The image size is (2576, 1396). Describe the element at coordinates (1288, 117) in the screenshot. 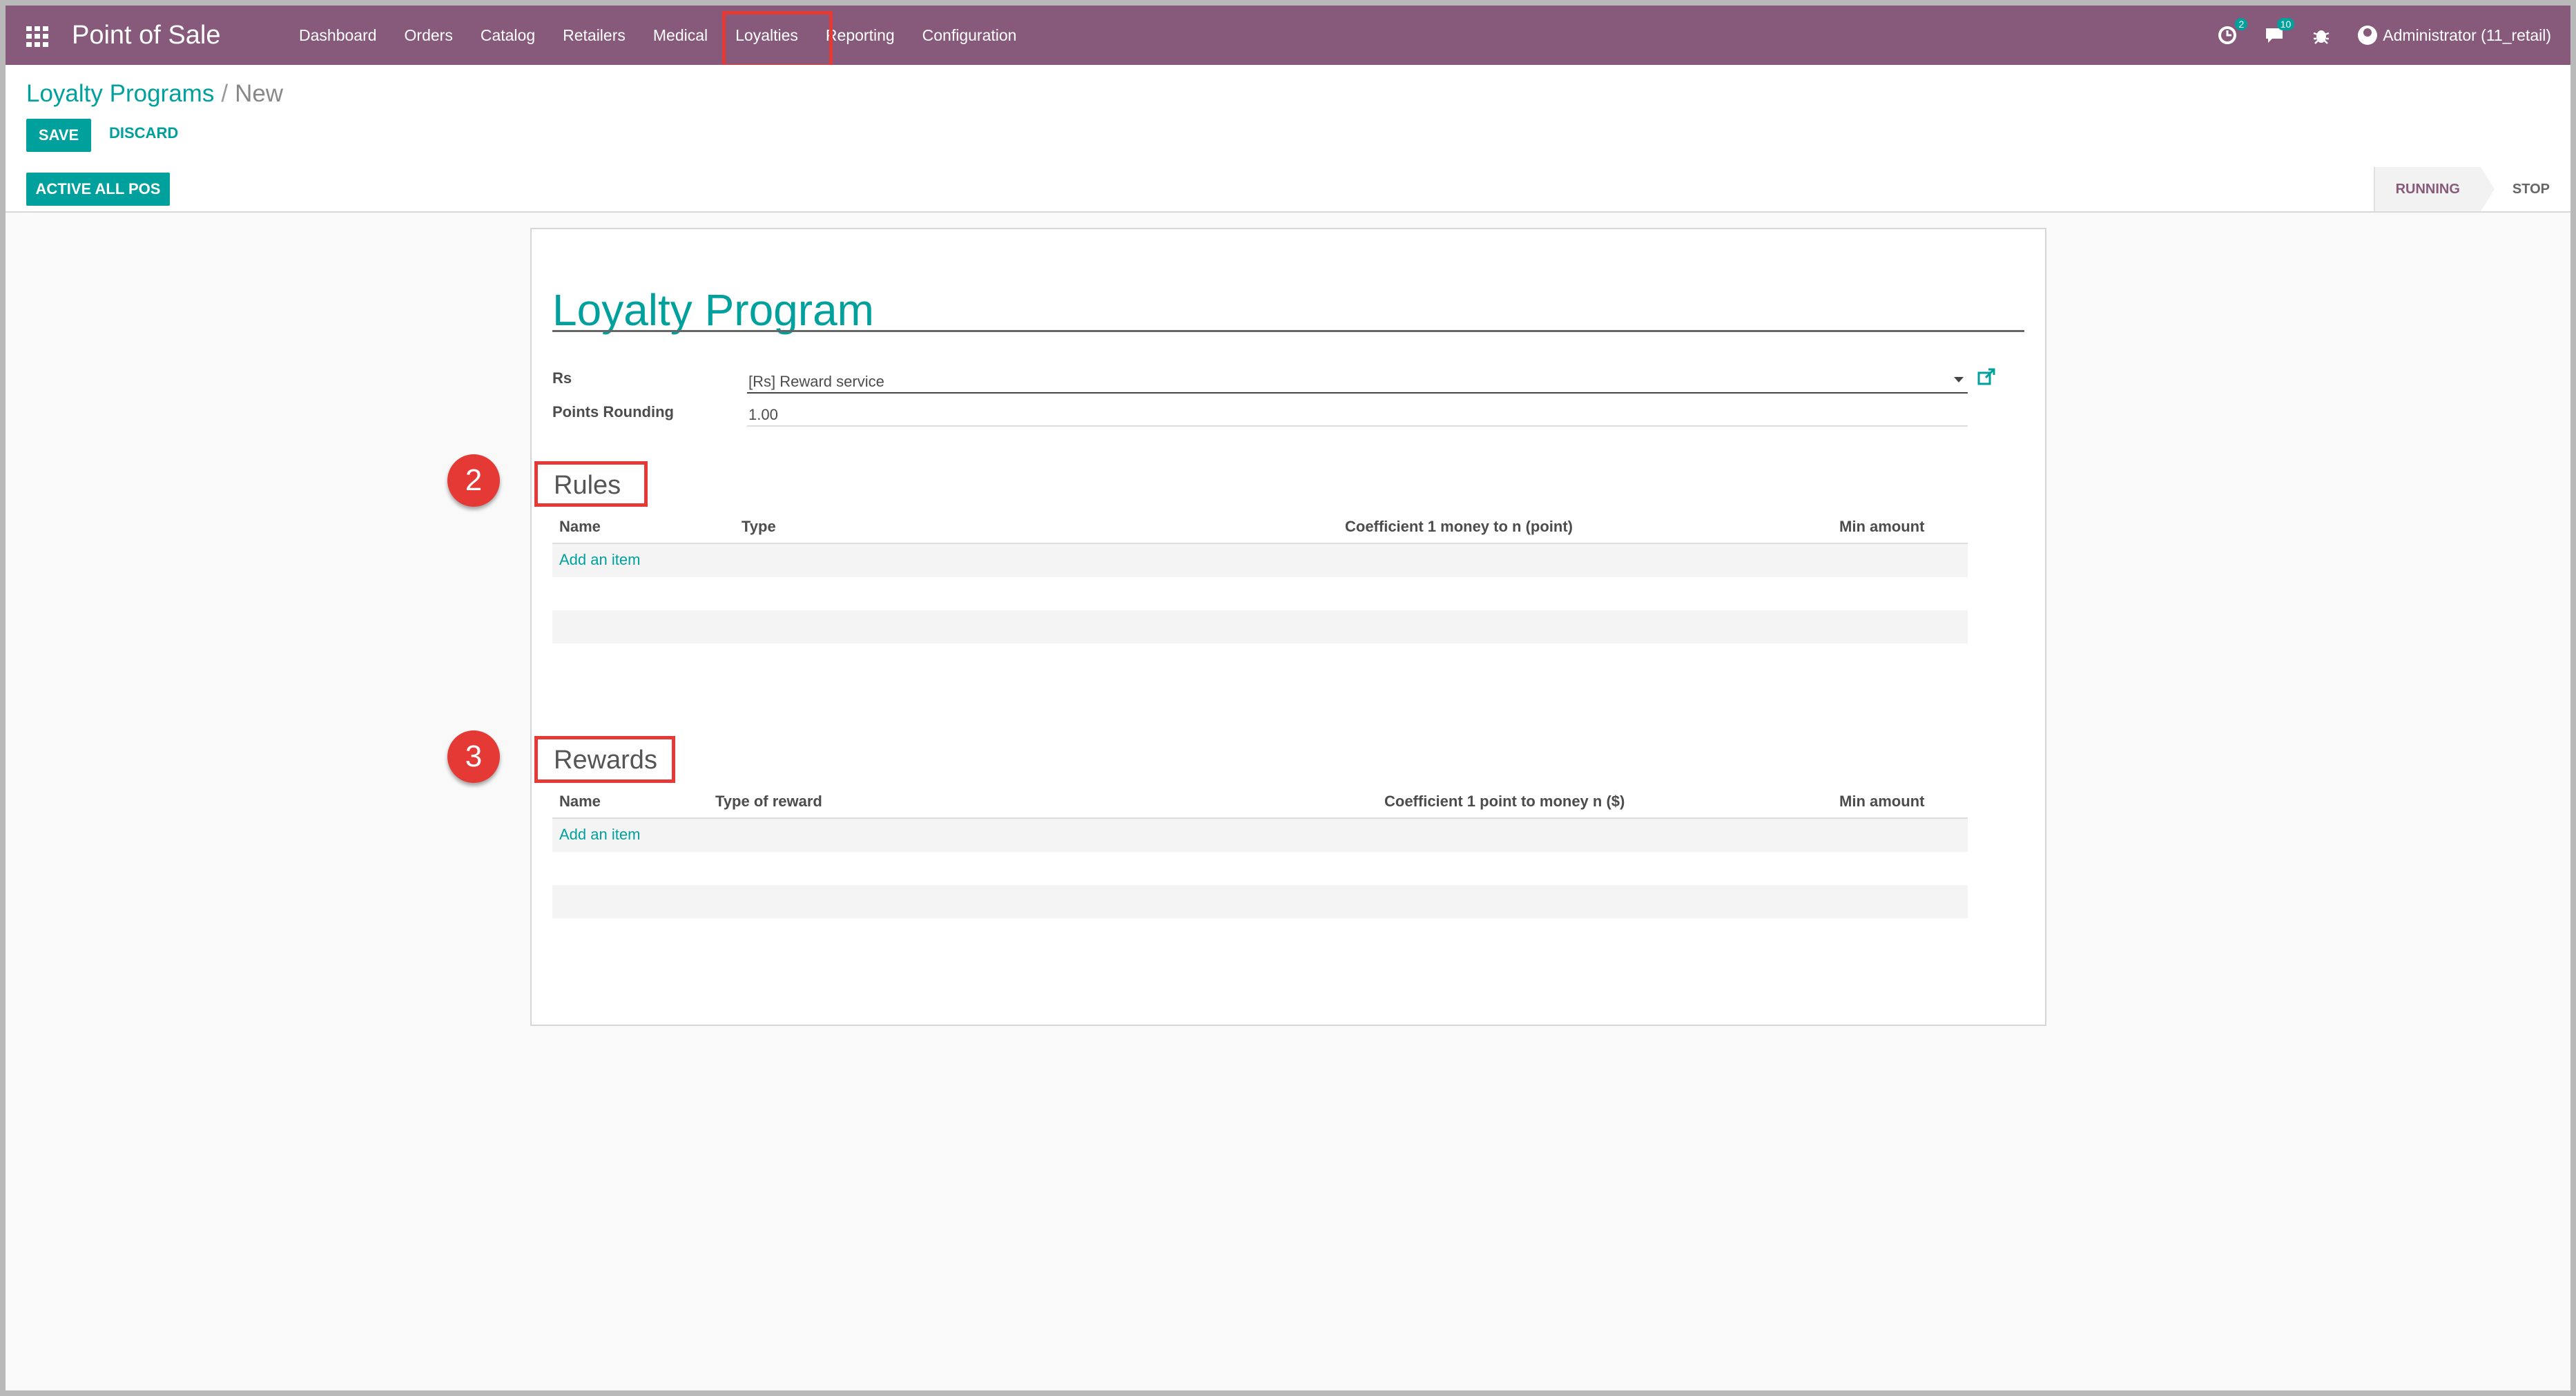

I see `control-panel: Loyalty Programs / New SAVE DISCARD` at that location.